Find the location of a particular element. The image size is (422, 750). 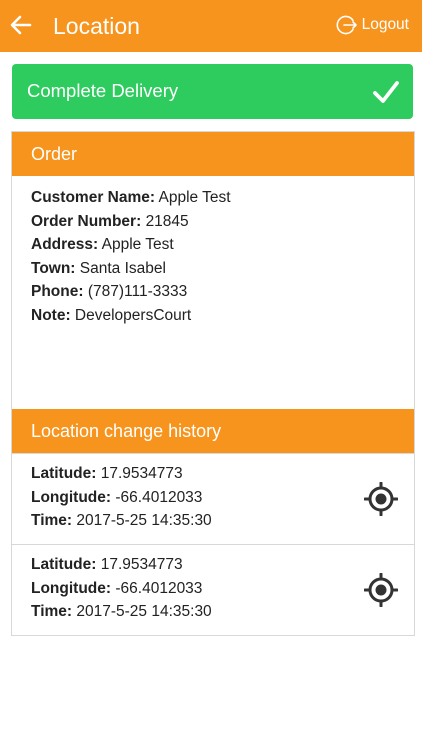

field-label: Order Number: is located at coordinates (86, 221).